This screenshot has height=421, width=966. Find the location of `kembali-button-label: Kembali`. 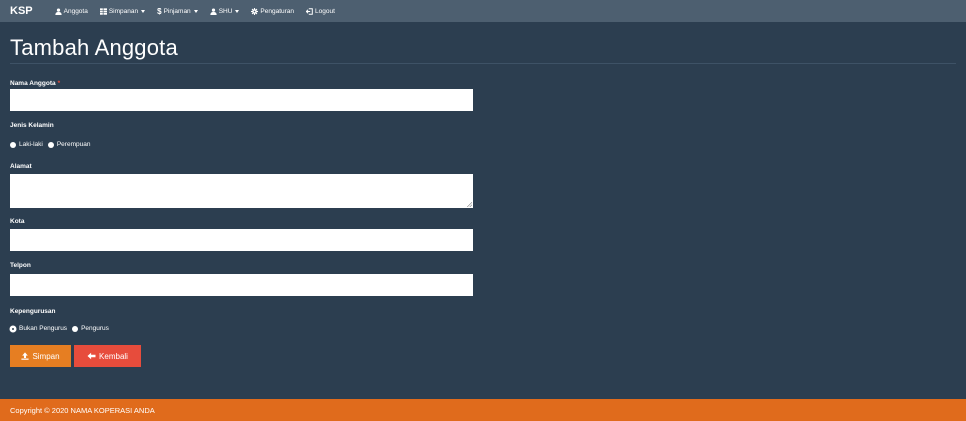

kembali-button-label: Kembali is located at coordinates (113, 356).